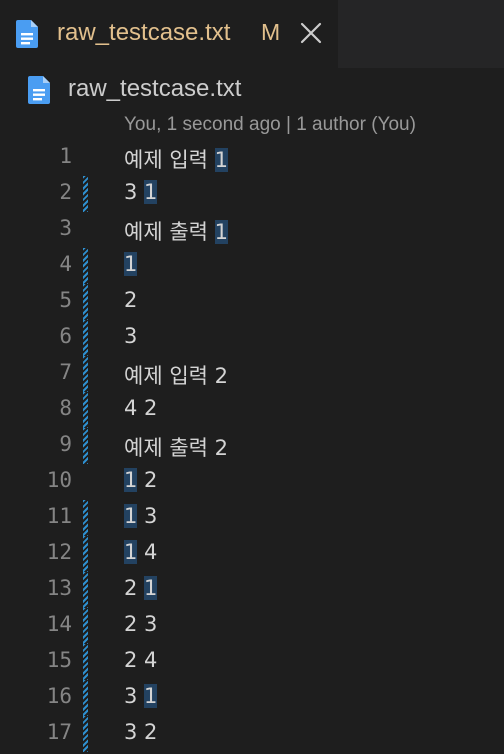 This screenshot has height=754, width=504. I want to click on code-line: 12 1 4, so click(252, 554).